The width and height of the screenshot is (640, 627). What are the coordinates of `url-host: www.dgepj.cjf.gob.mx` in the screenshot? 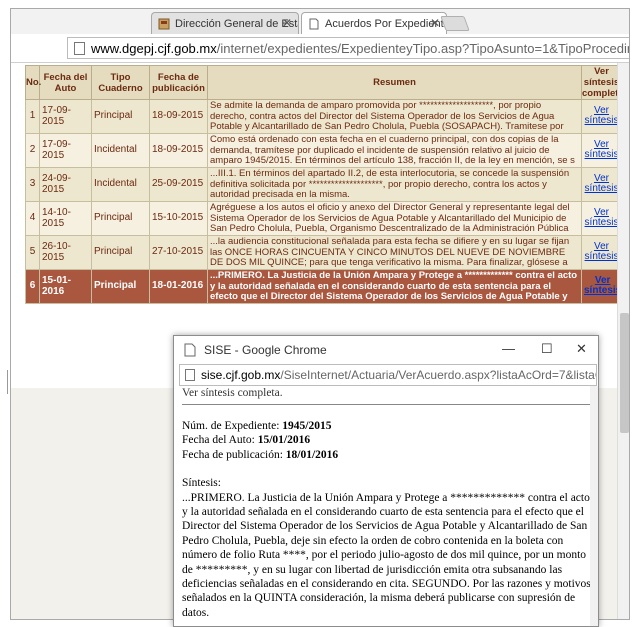 It's located at (154, 48).